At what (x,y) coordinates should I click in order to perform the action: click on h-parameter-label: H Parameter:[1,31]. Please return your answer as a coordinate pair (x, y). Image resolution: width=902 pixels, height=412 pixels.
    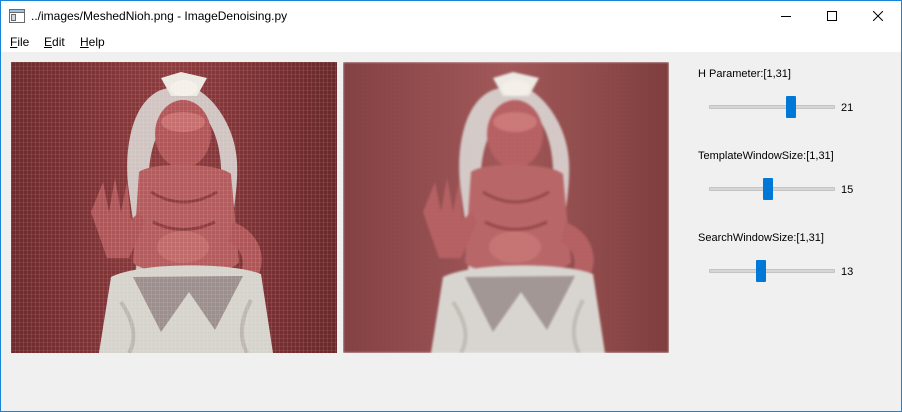
    Looking at the image, I should click on (744, 74).